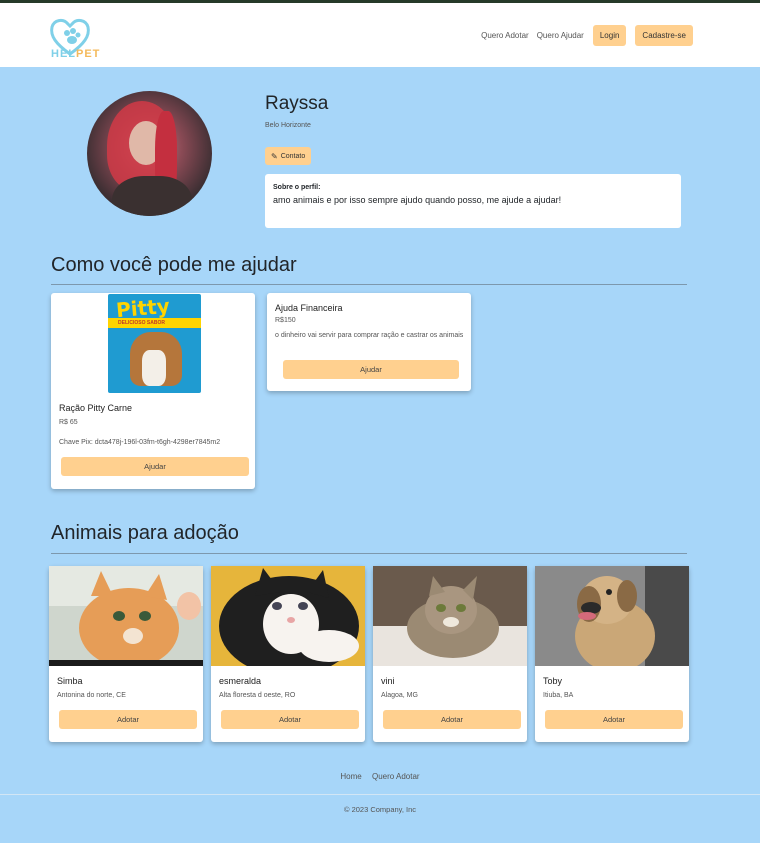  What do you see at coordinates (70, 681) in the screenshot?
I see `animal-name: Simba` at bounding box center [70, 681].